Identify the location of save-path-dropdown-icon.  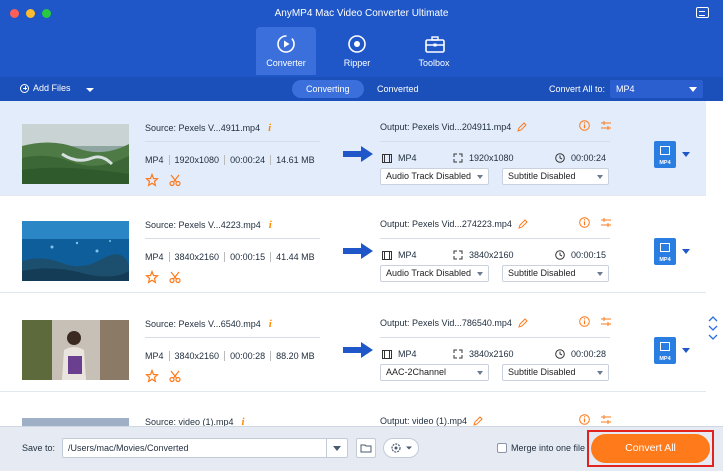
(337, 448).